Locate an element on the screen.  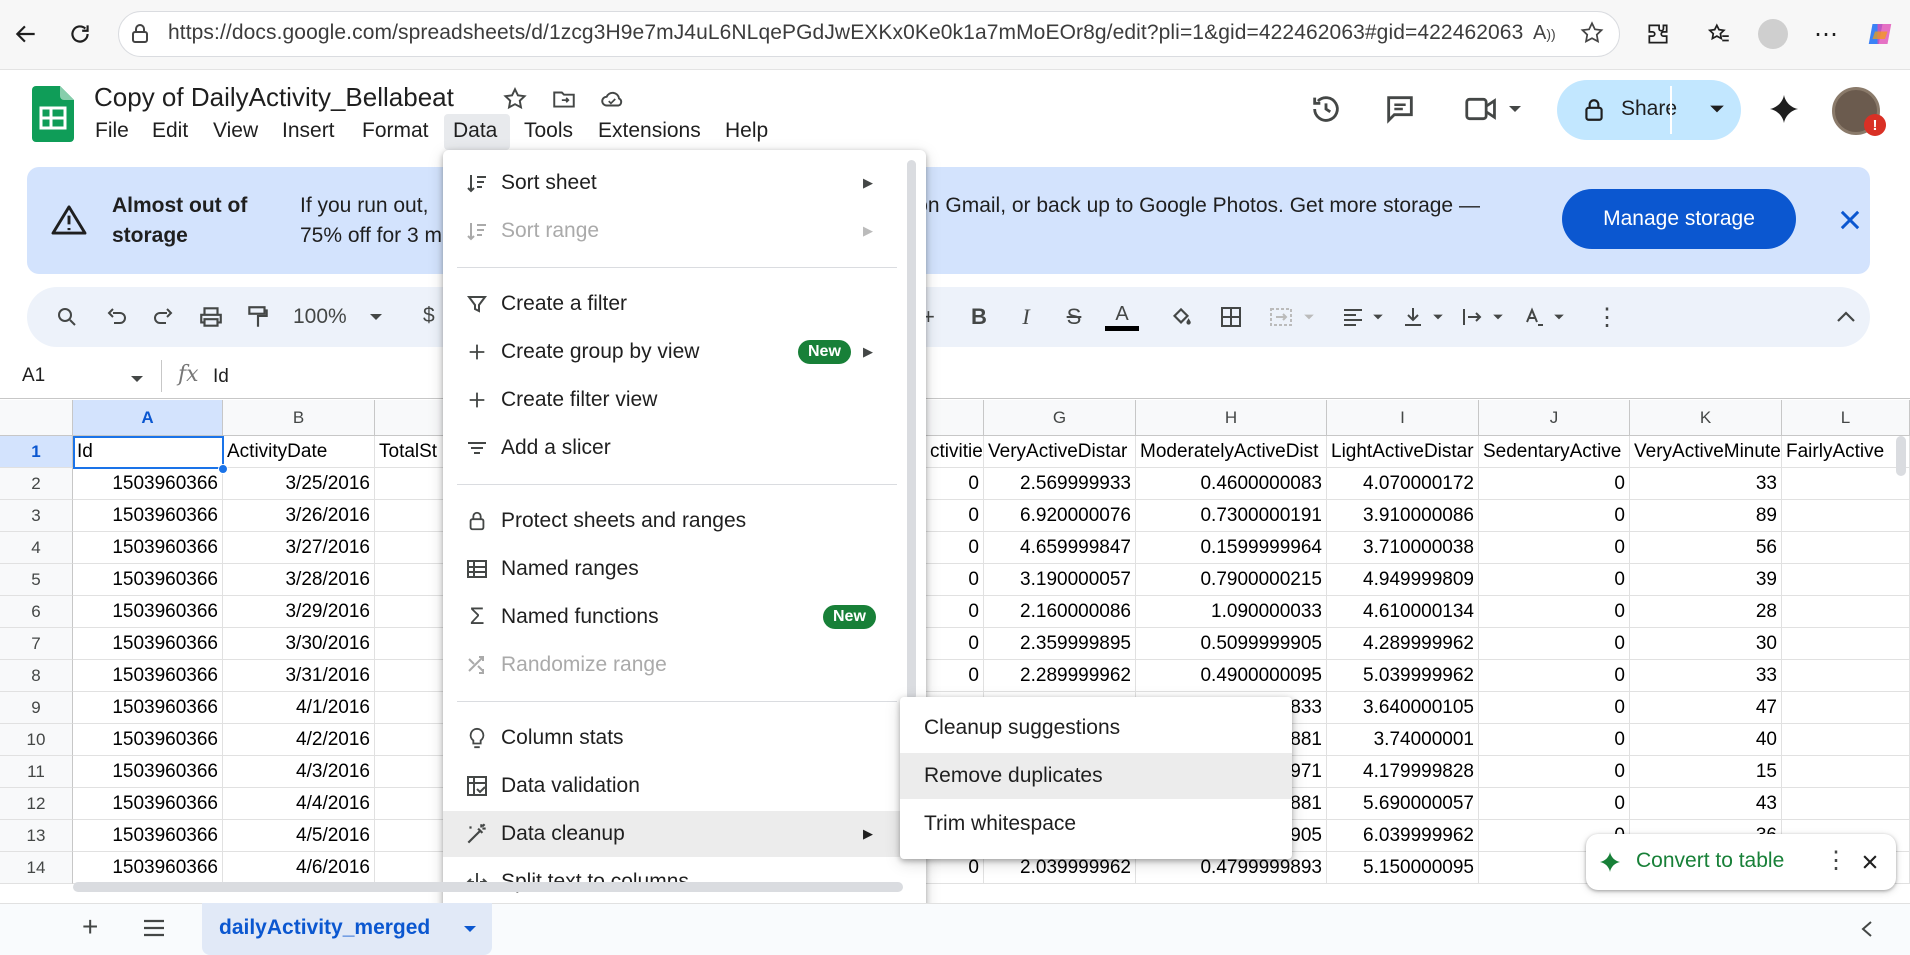
row-header: 13 is located at coordinates (36, 836).